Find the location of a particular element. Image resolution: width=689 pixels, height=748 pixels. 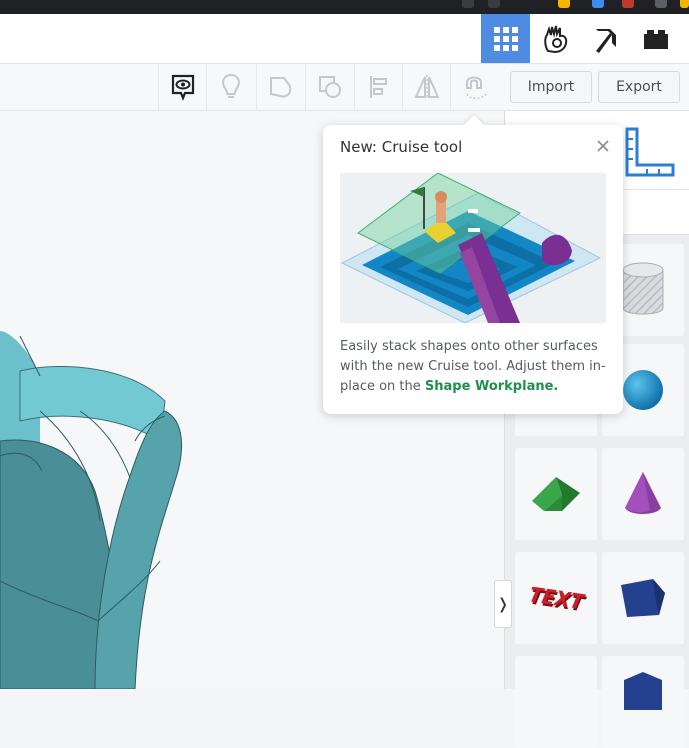

shape-tile-roof is located at coordinates (556, 494).